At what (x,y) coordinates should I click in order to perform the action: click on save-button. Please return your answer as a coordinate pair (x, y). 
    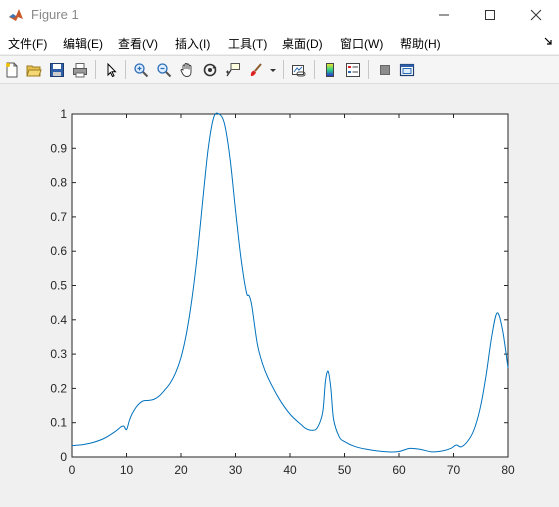
    Looking at the image, I should click on (57, 70).